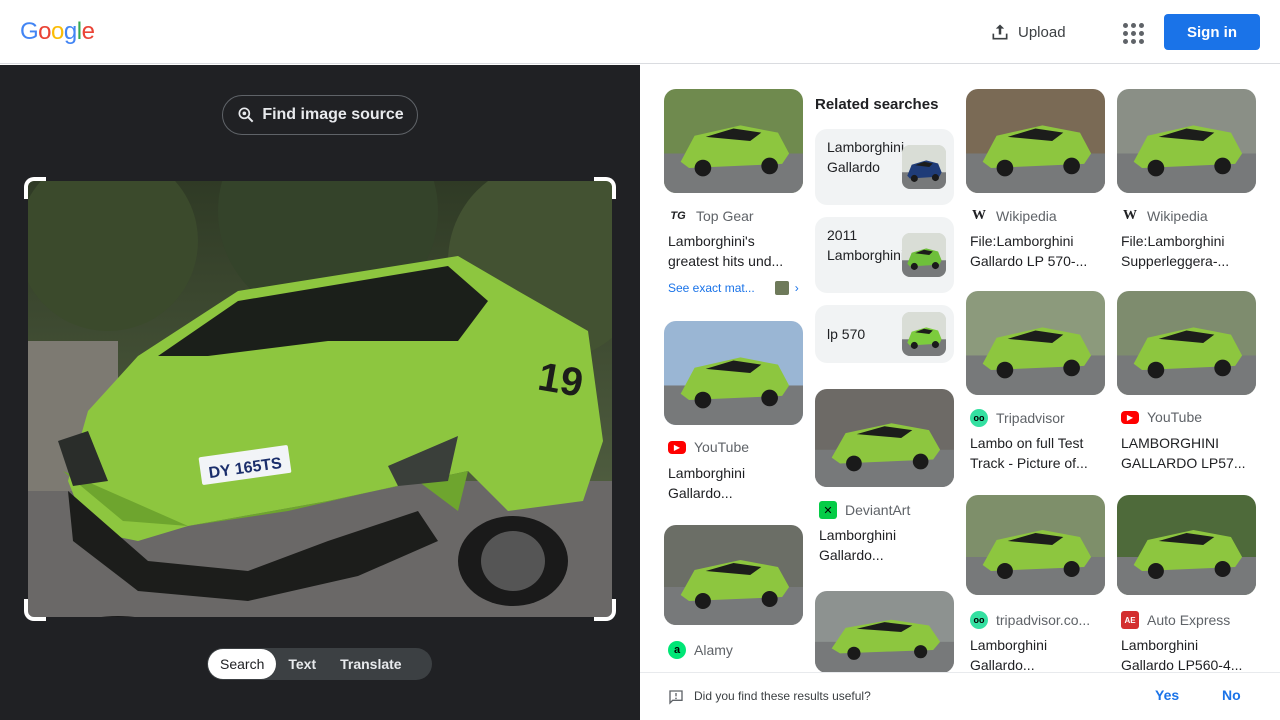 This screenshot has width=1280, height=720. What do you see at coordinates (302, 664) in the screenshot?
I see `mode-text-tab: Text` at bounding box center [302, 664].